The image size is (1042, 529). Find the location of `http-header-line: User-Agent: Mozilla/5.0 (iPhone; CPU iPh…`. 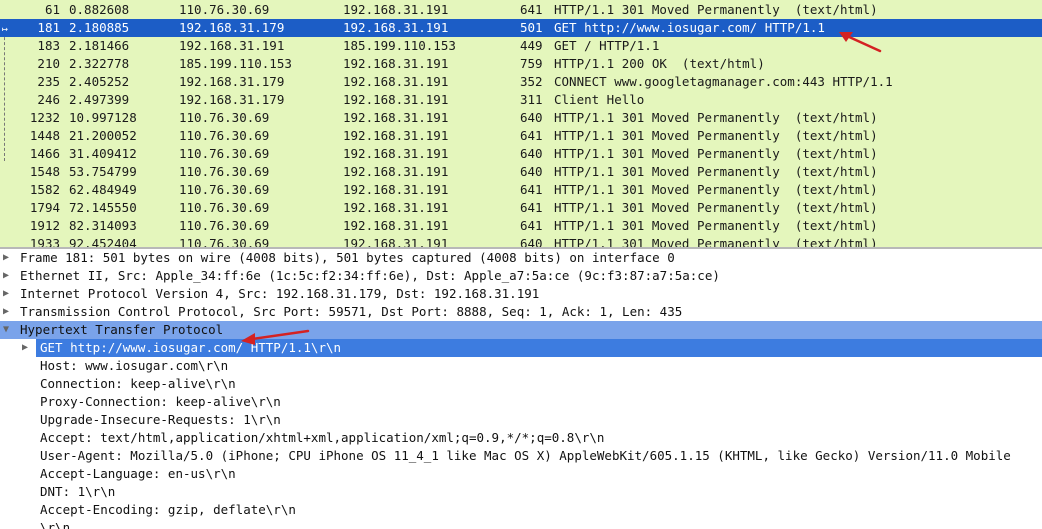

http-header-line: User-Agent: Mozilla/5.0 (iPhone; CPU iPh… is located at coordinates (540, 456).